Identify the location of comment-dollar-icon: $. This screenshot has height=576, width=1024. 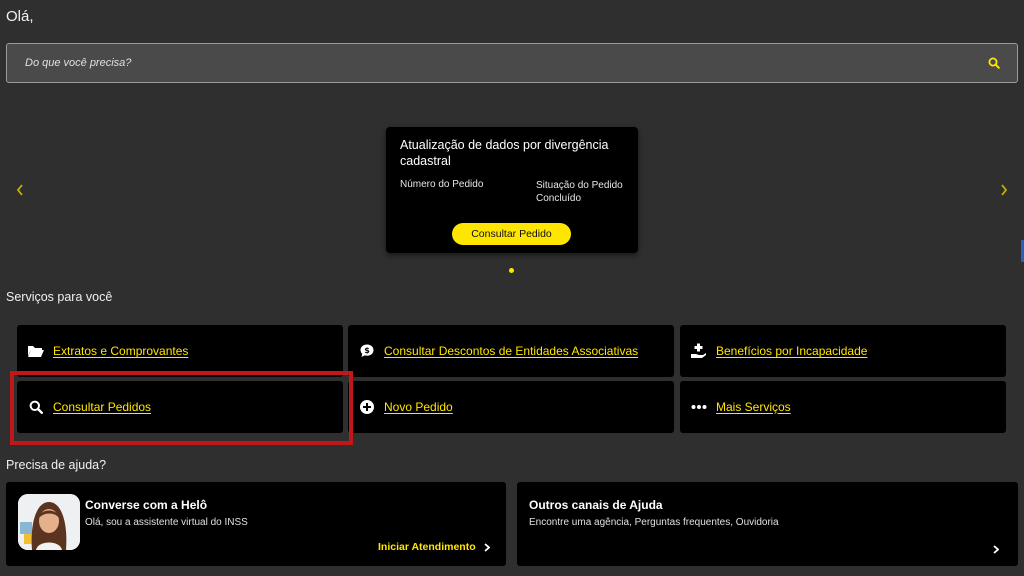
(367, 351).